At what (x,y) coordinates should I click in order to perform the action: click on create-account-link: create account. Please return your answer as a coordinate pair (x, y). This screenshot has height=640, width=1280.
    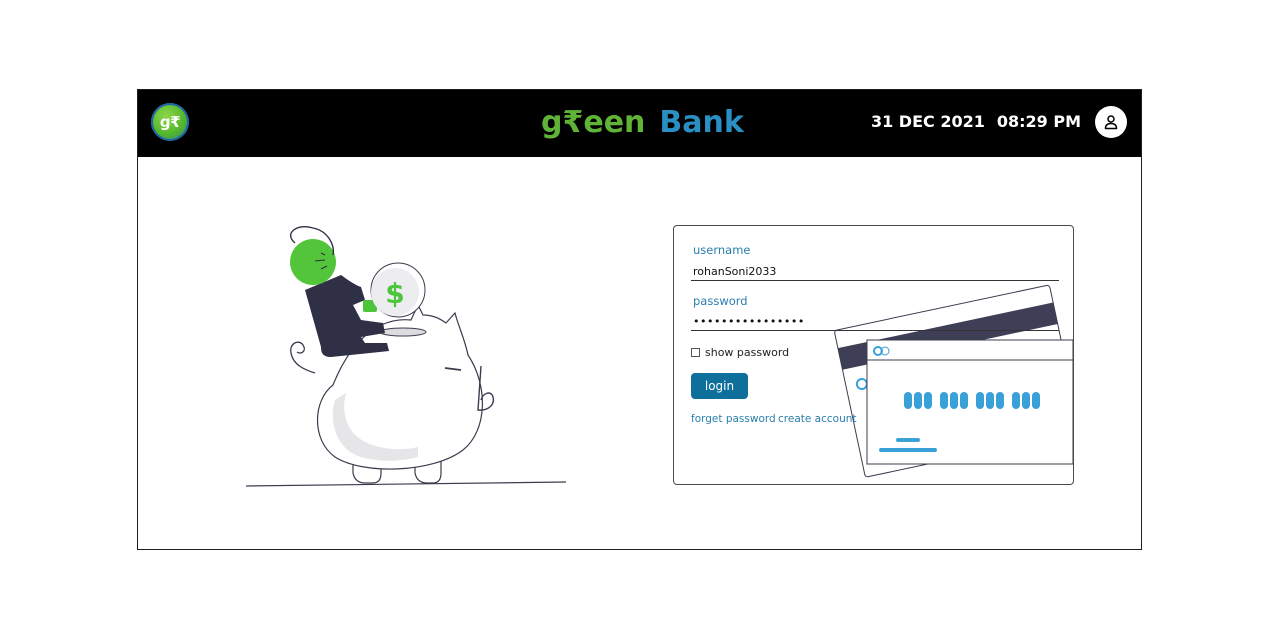
    Looking at the image, I should click on (817, 419).